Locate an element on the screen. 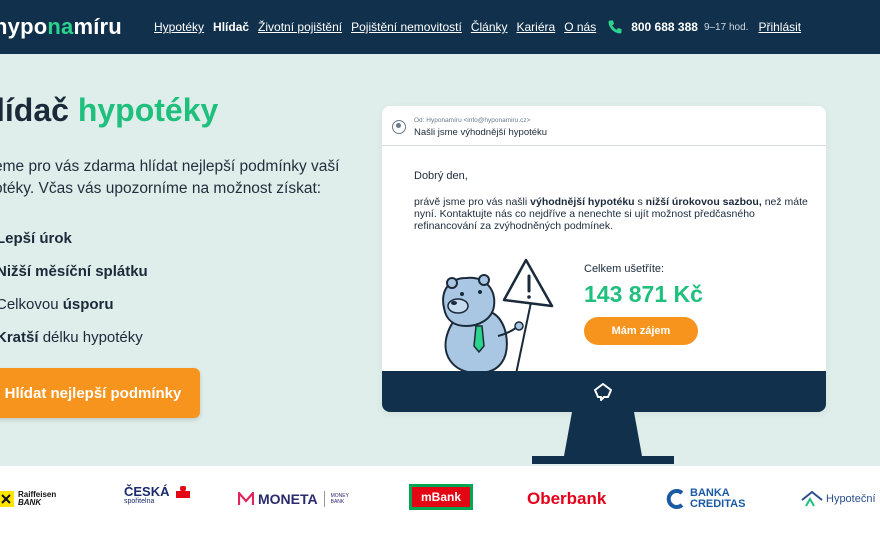 This screenshot has width=880, height=540. benefit-item: Celkovou úsporu is located at coordinates (57, 304).